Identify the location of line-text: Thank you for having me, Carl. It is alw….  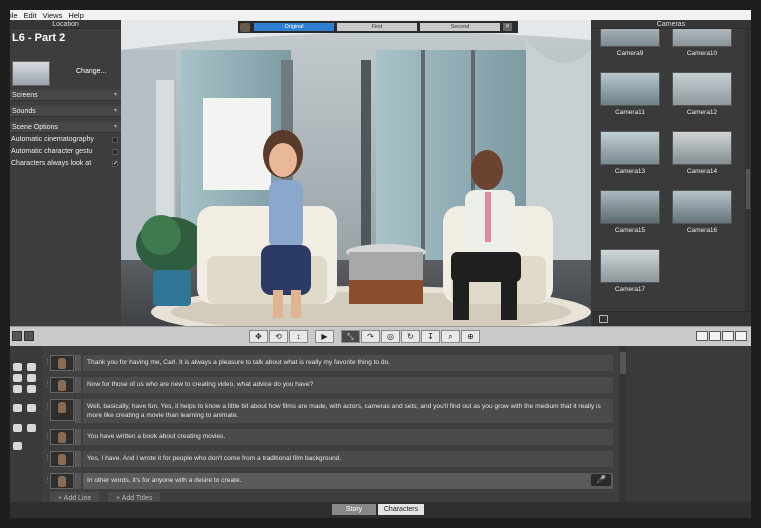
(348, 363).